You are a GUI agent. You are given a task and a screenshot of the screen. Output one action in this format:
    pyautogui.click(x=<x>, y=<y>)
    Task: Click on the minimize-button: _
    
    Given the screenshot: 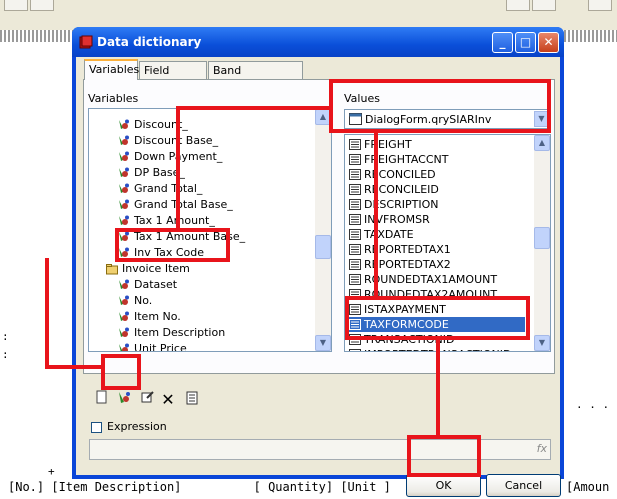 What is the action you would take?
    pyautogui.click(x=502, y=42)
    